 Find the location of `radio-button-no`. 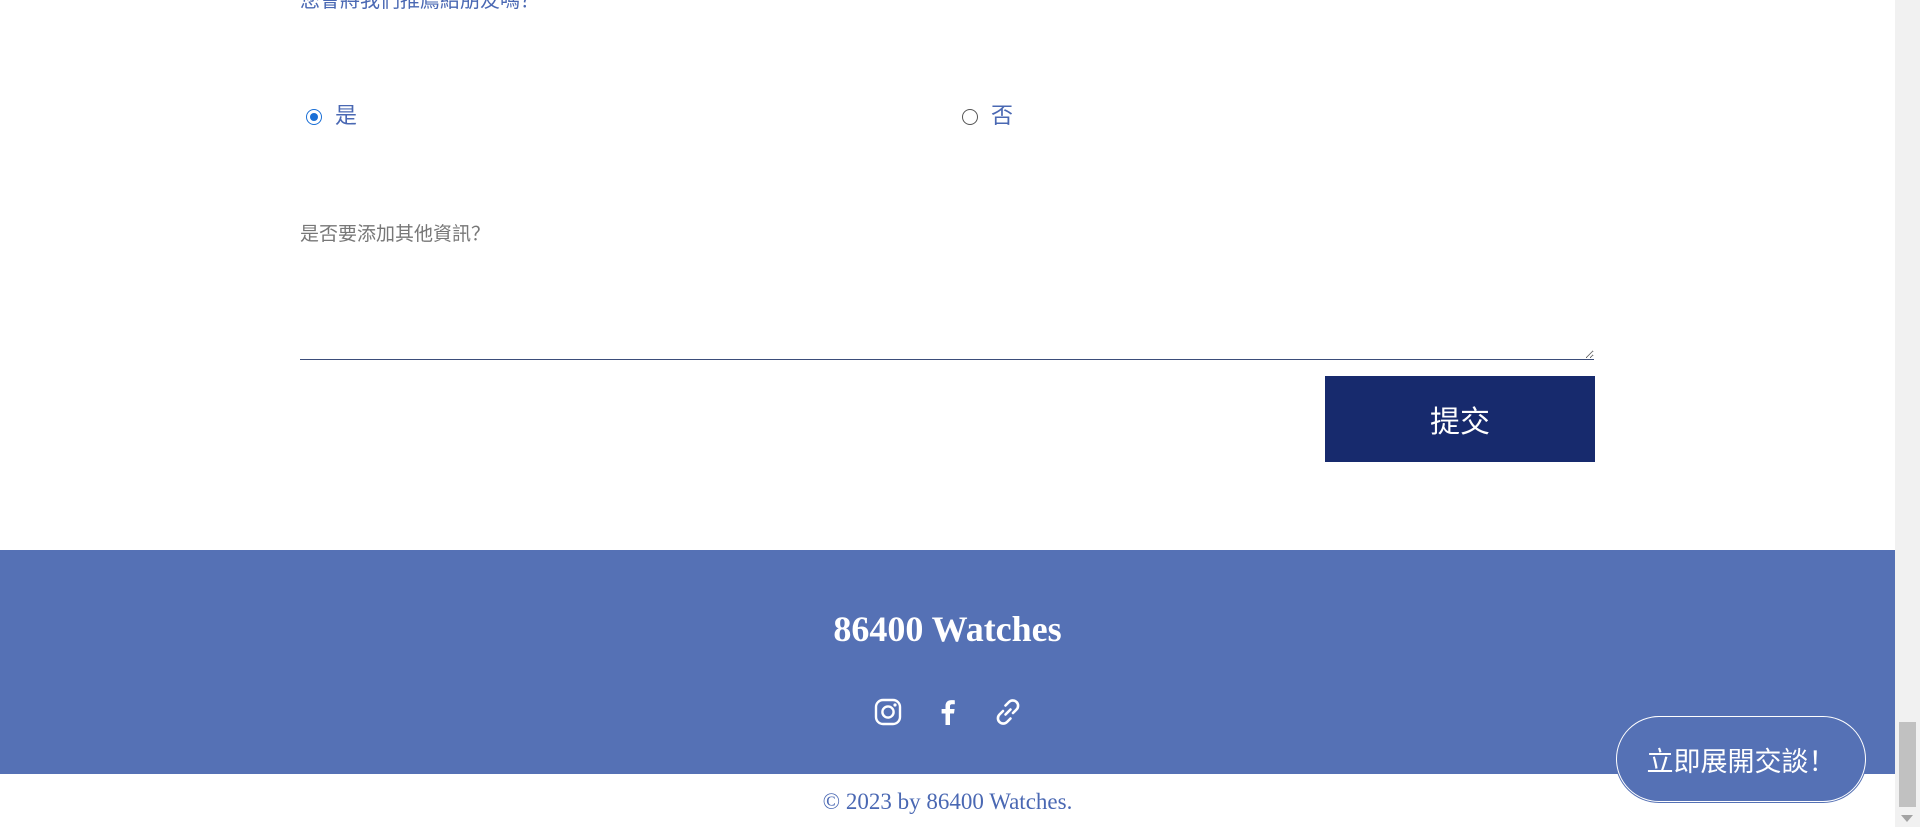

radio-button-no is located at coordinates (970, 117).